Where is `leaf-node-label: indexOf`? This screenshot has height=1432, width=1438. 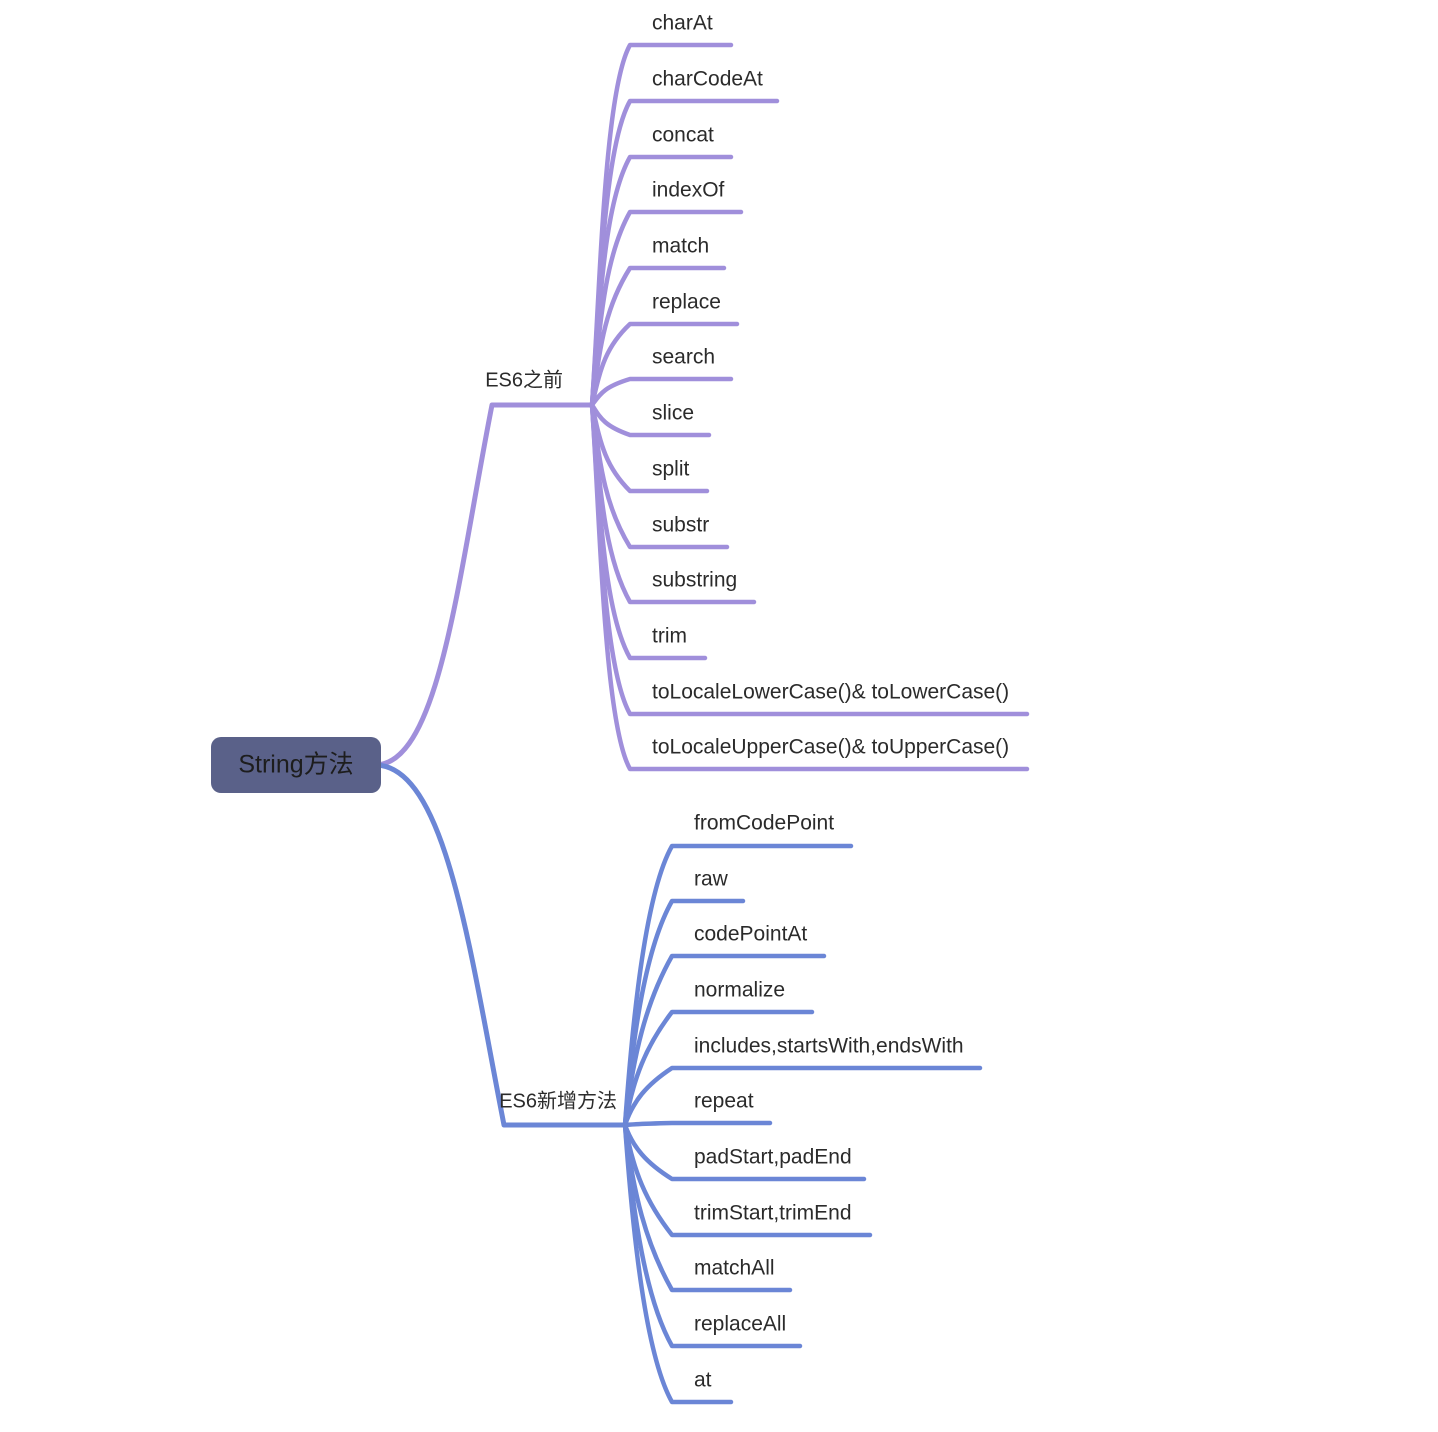
leaf-node-label: indexOf is located at coordinates (688, 190).